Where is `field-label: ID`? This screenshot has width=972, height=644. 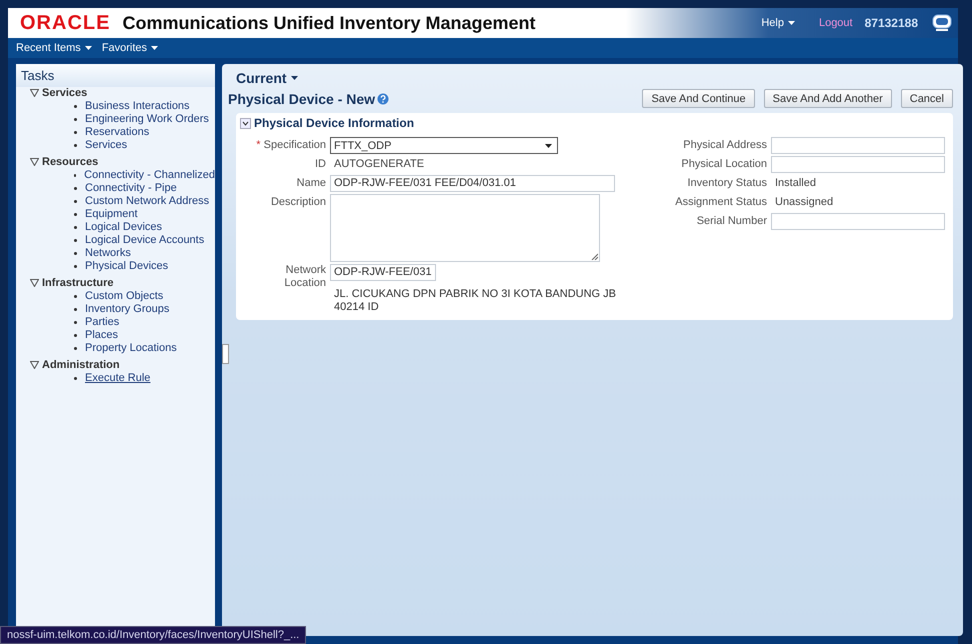
field-label: ID is located at coordinates (320, 164).